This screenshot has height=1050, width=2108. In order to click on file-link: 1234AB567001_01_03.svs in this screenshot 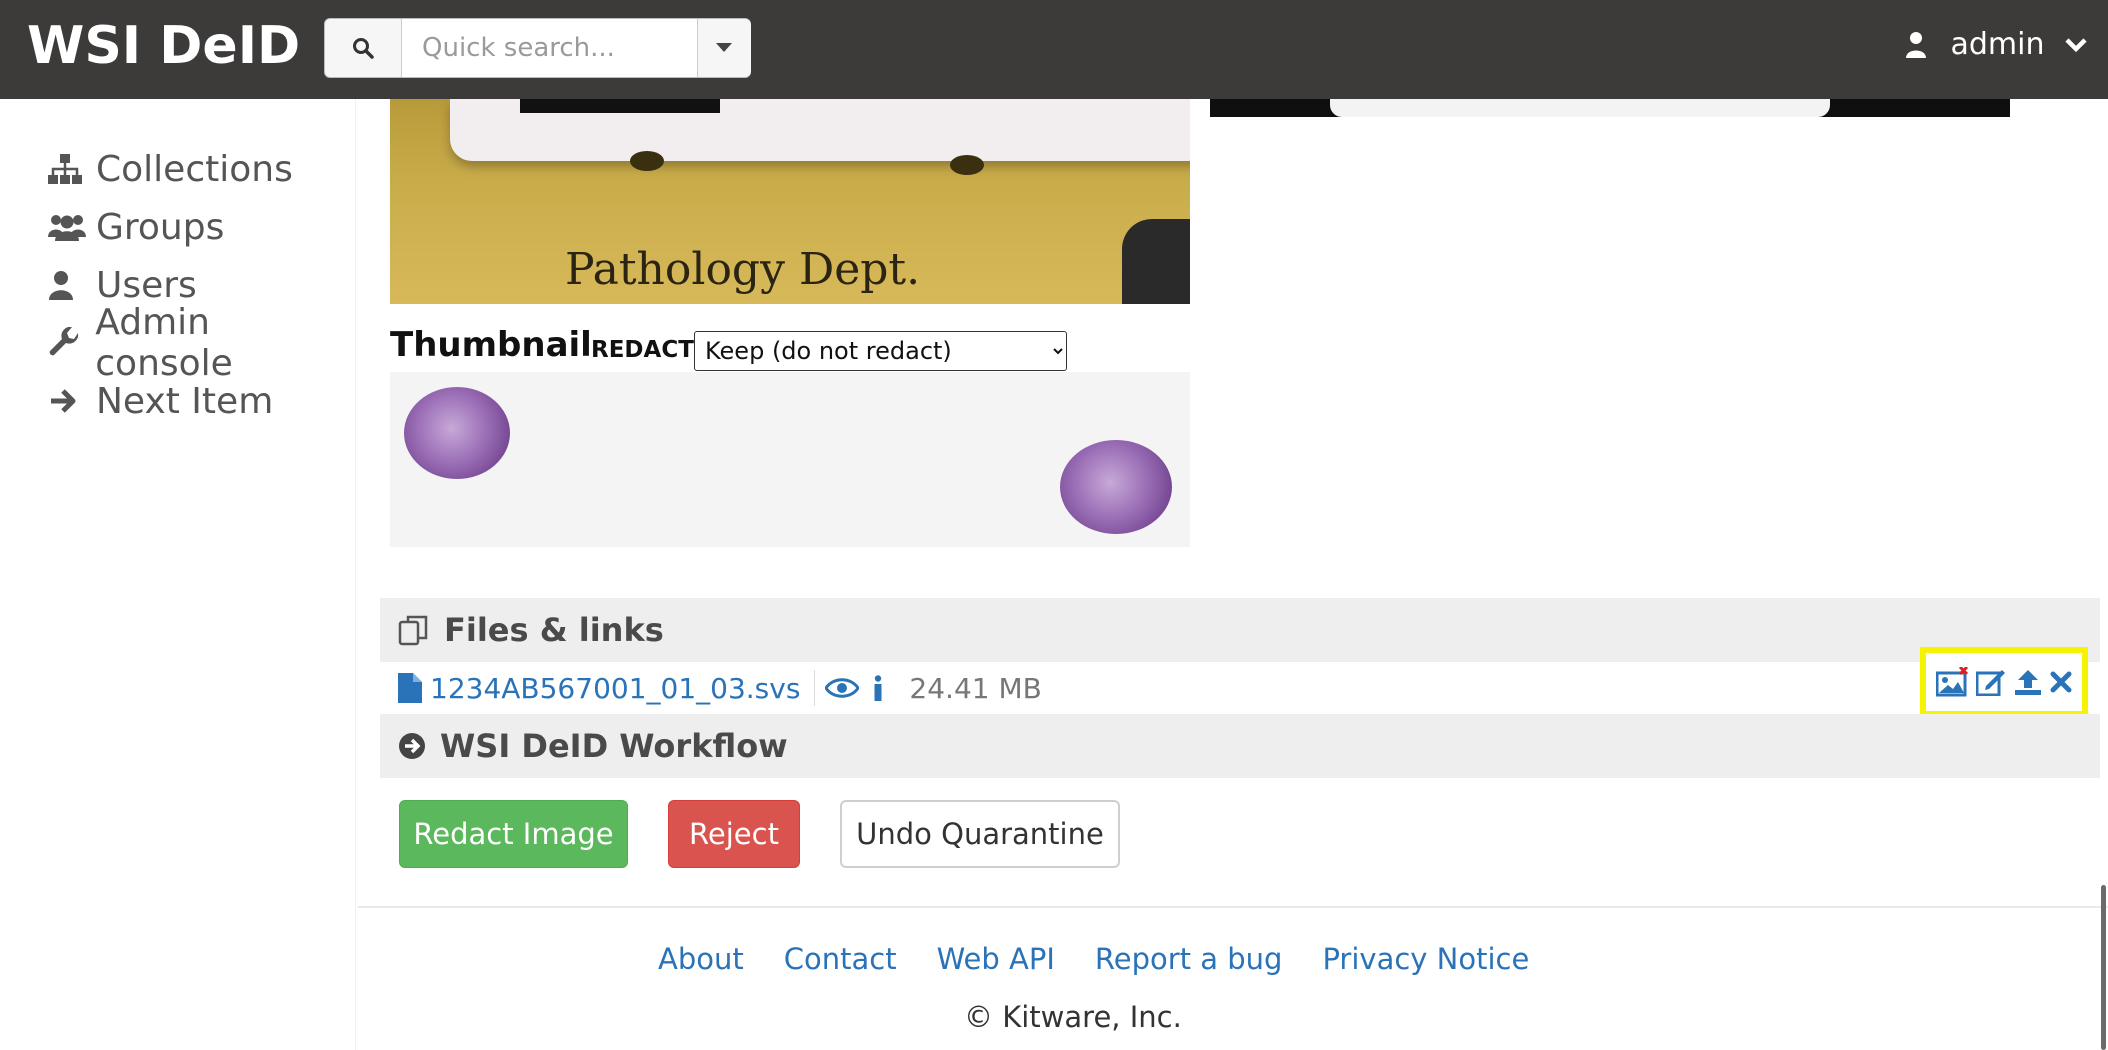, I will do `click(615, 688)`.